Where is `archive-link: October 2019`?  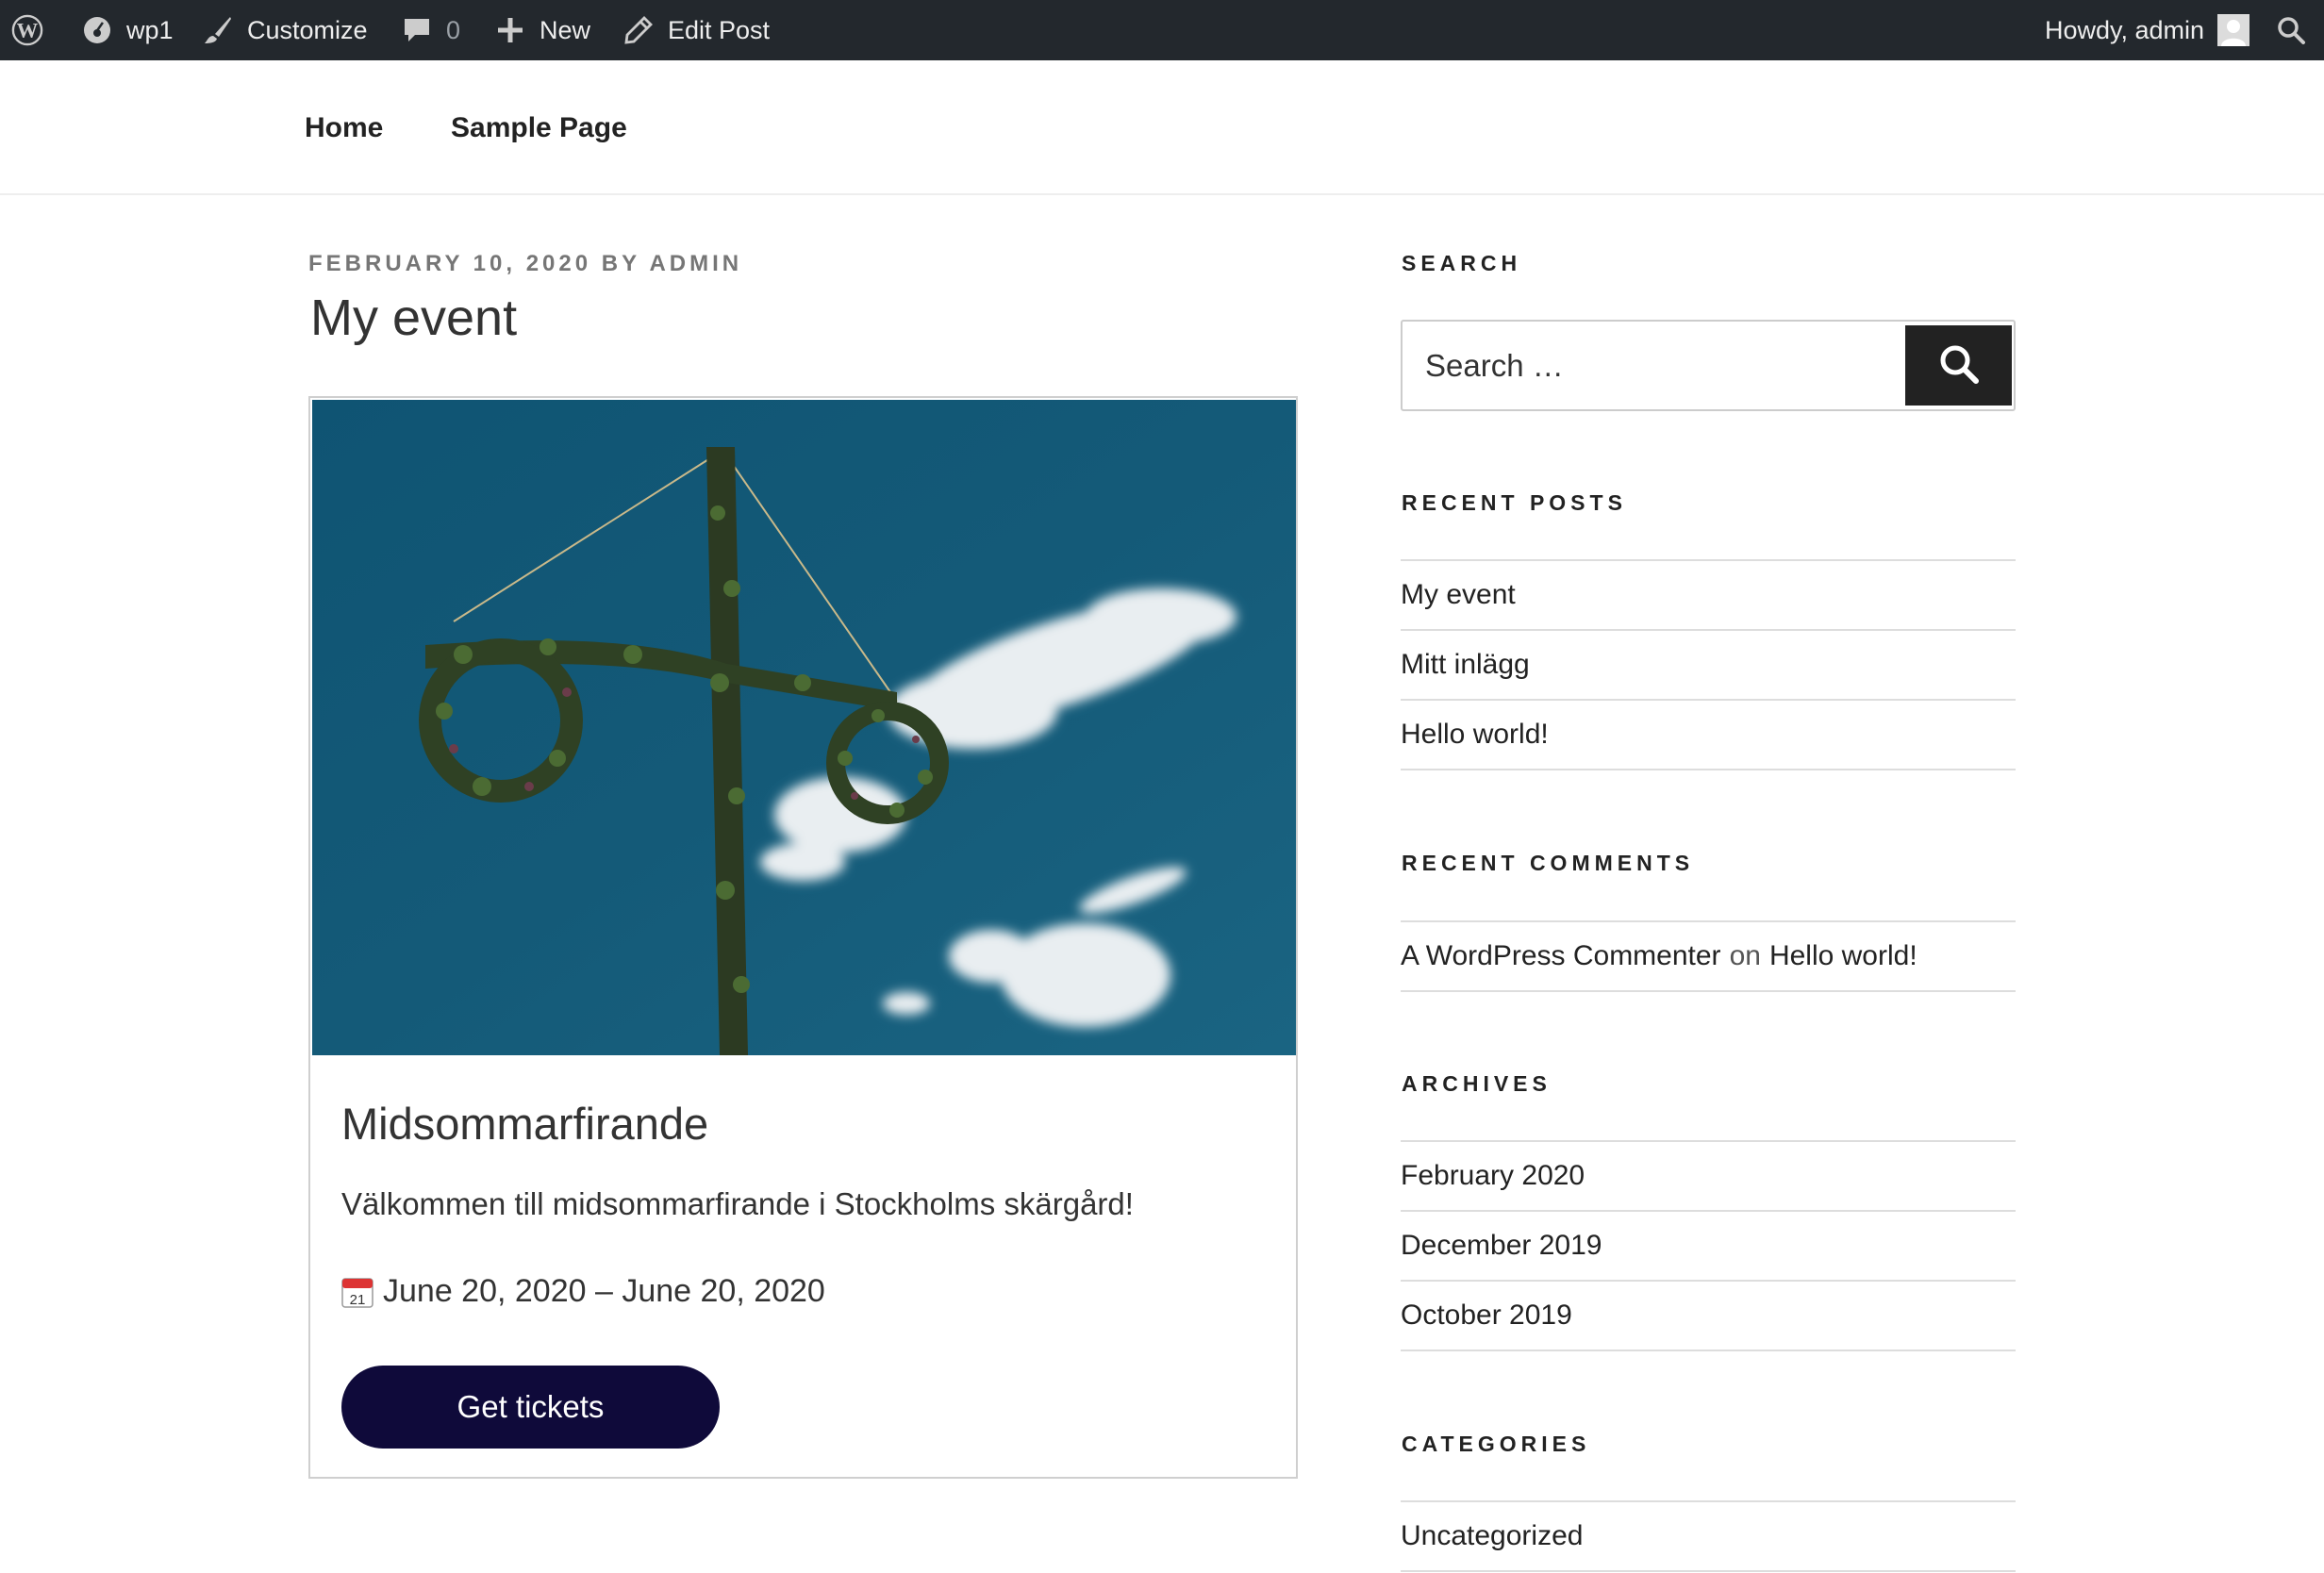 archive-link: October 2019 is located at coordinates (1486, 1316).